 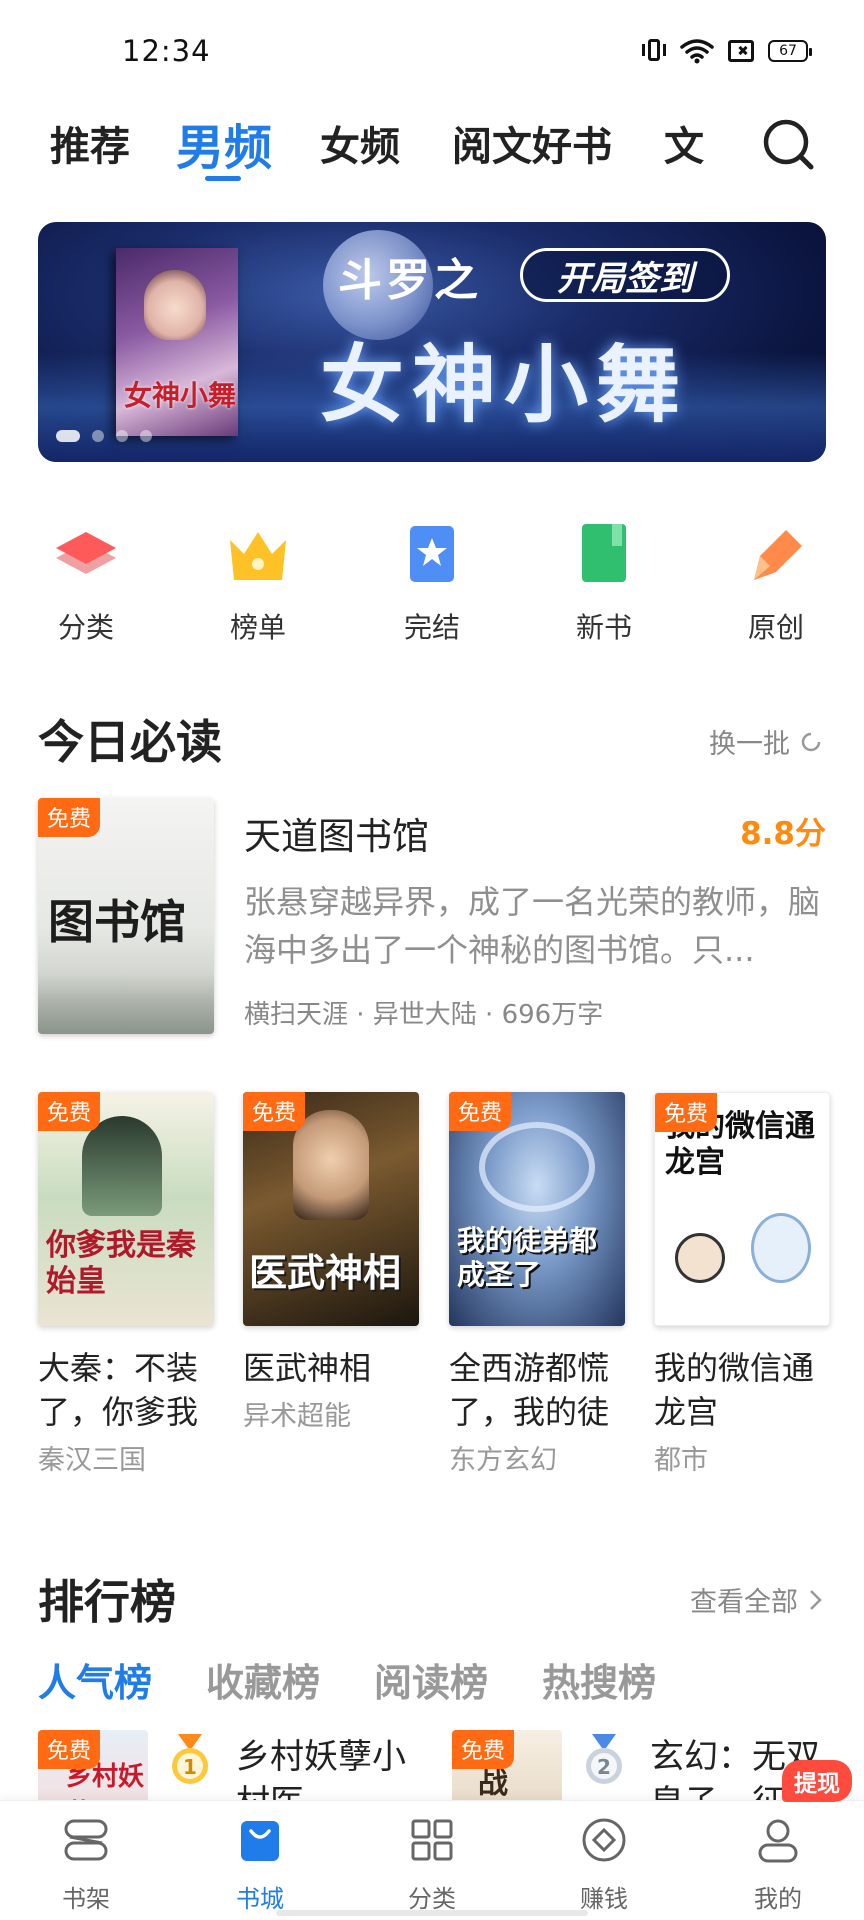 What do you see at coordinates (95, 1679) in the screenshot?
I see `tab-popularity: 人气榜` at bounding box center [95, 1679].